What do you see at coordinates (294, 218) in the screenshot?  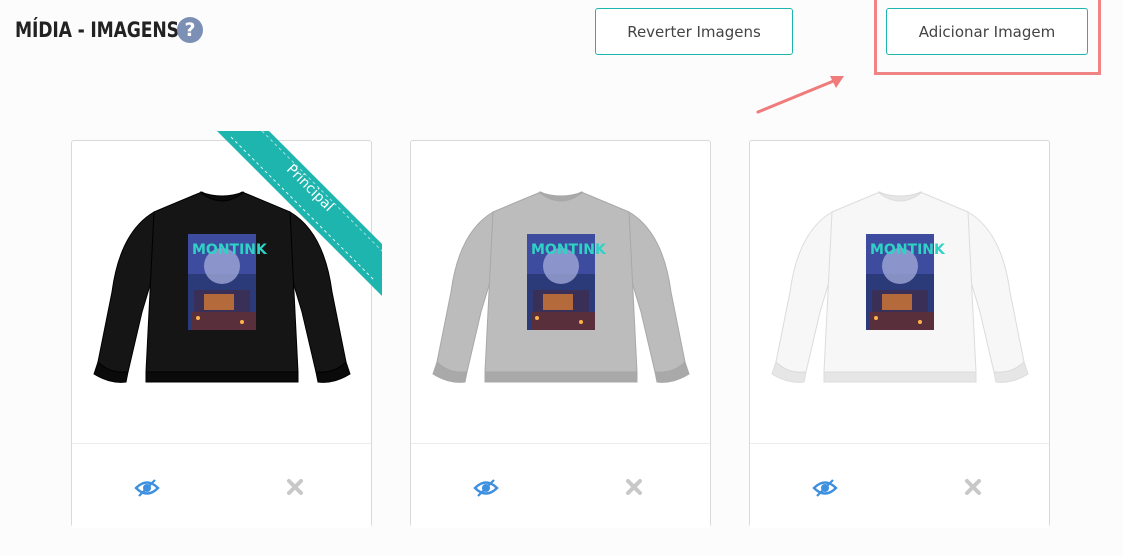 I see `principal-ribbon: Principal` at bounding box center [294, 218].